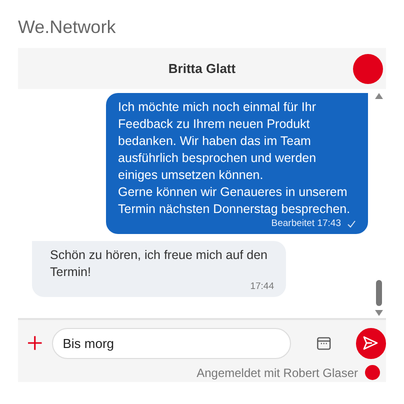 This screenshot has width=404, height=404. Describe the element at coordinates (159, 264) in the screenshot. I see `message-text: Schön zu hören, ich freue mich auf den Termin!` at that location.